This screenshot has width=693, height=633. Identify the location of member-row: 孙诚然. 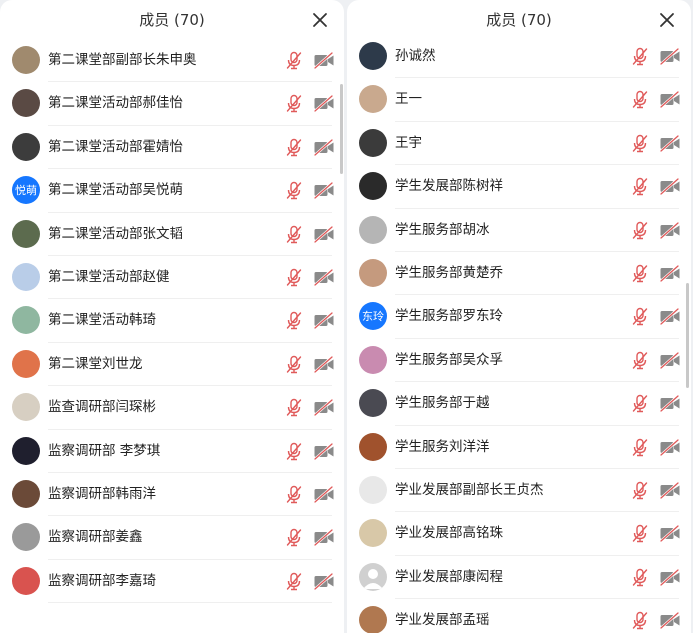
(519, 57).